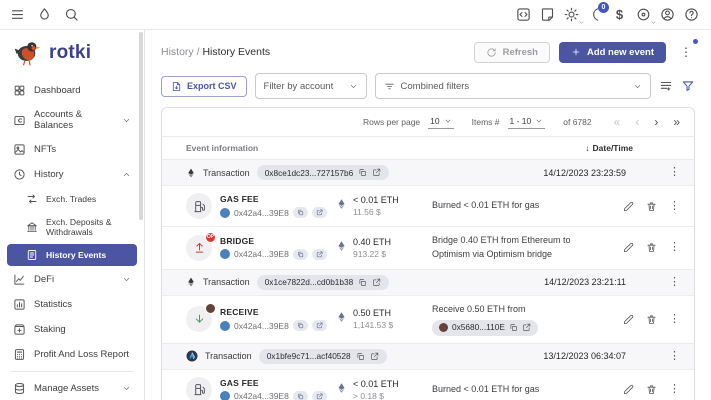 This screenshot has width=711, height=400. I want to click on event-type: GAS FEE, so click(239, 382).